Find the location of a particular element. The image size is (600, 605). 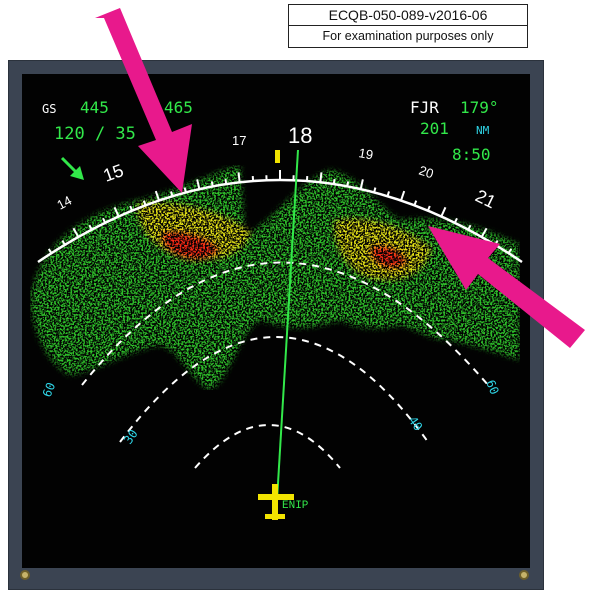

distance-unit: NM is located at coordinates (483, 130).